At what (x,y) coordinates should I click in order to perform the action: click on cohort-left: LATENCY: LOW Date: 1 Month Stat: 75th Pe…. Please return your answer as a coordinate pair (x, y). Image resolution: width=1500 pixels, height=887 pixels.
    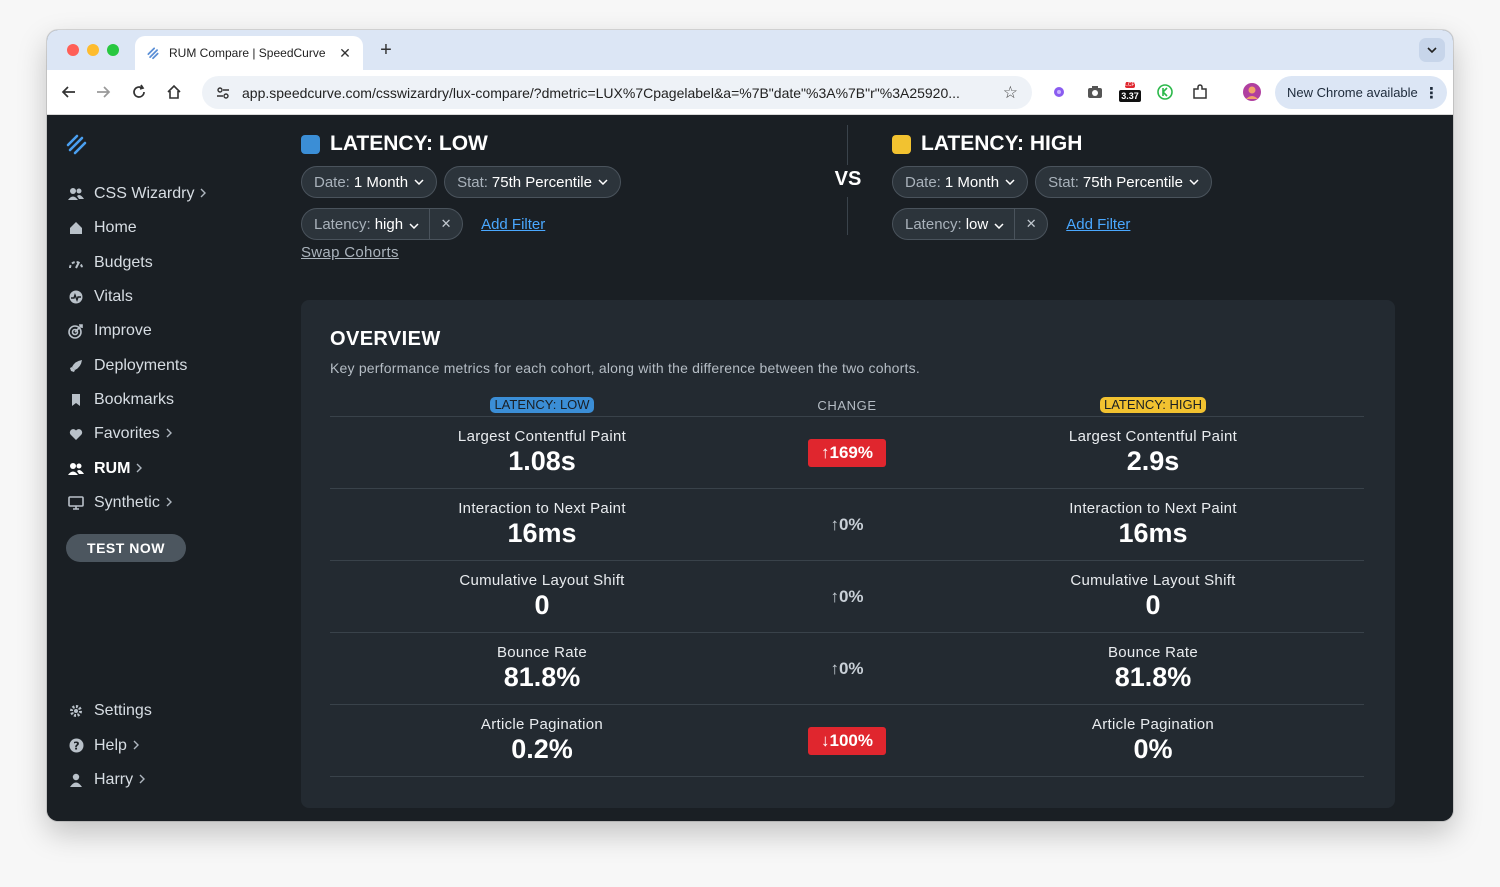
    Looking at the image, I should click on (461, 185).